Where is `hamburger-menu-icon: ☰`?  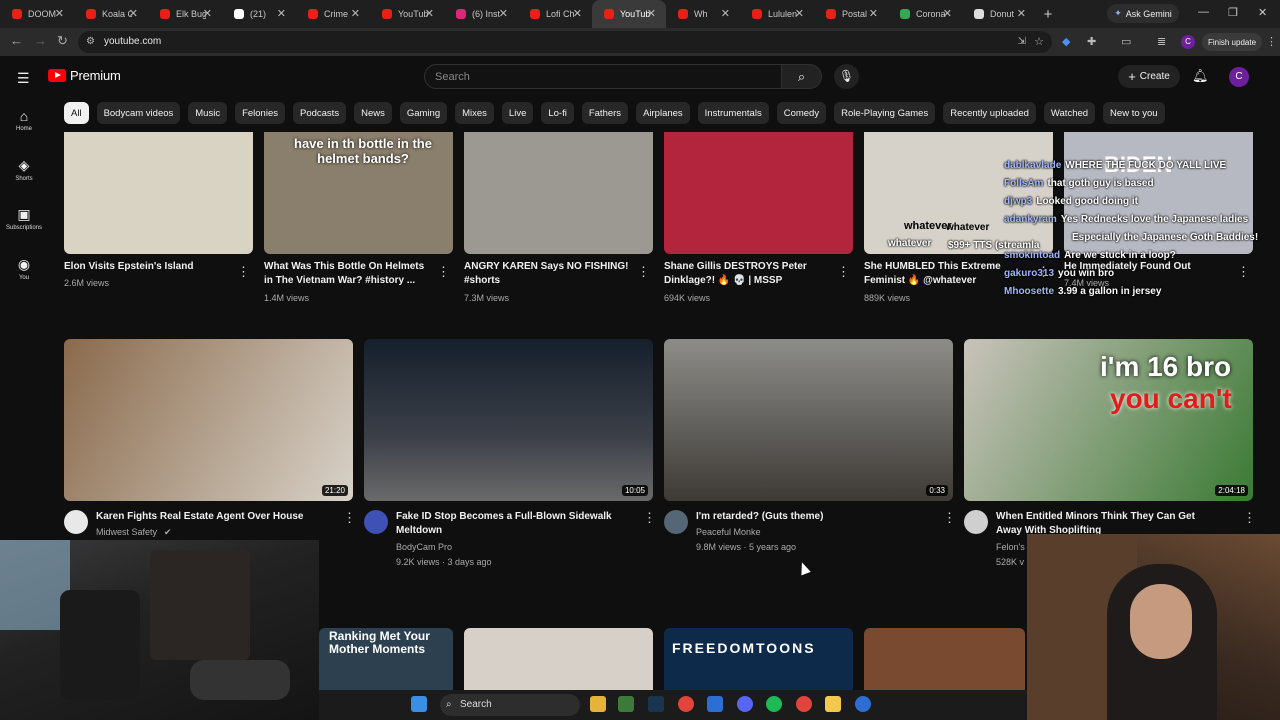
hamburger-menu-icon: ☰ is located at coordinates (23, 78).